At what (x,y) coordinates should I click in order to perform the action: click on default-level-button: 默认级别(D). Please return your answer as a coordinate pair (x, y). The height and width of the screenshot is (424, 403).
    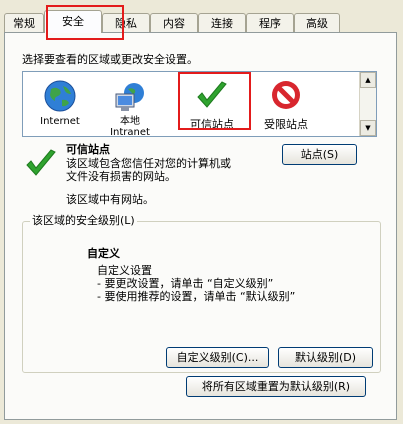
    Looking at the image, I should click on (325, 357).